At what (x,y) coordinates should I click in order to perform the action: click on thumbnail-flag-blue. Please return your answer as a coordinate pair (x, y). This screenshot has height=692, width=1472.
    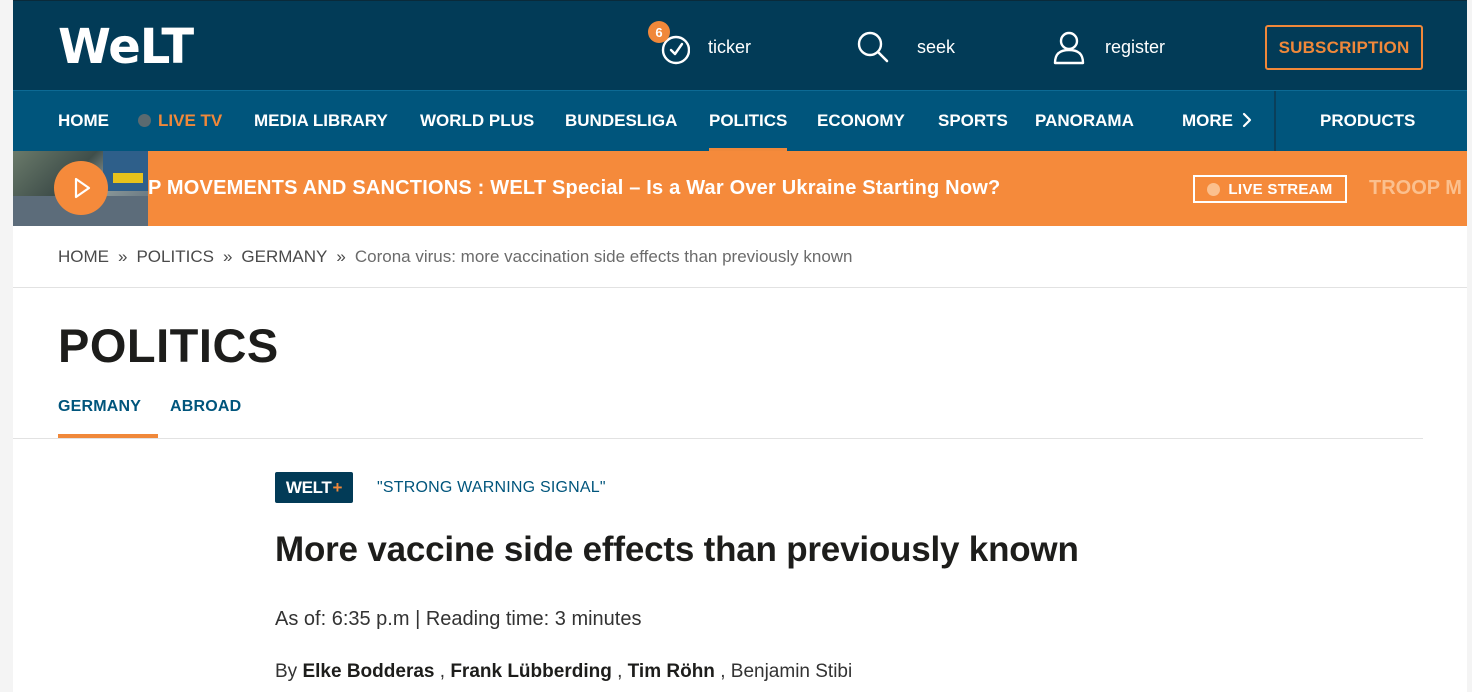
    Looking at the image, I should click on (125, 171).